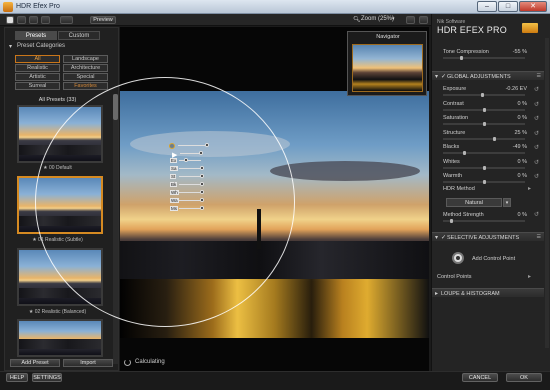 This screenshot has height=390, width=550. What do you see at coordinates (202, 192) in the screenshot?
I see `cp-knob-whites` at bounding box center [202, 192].